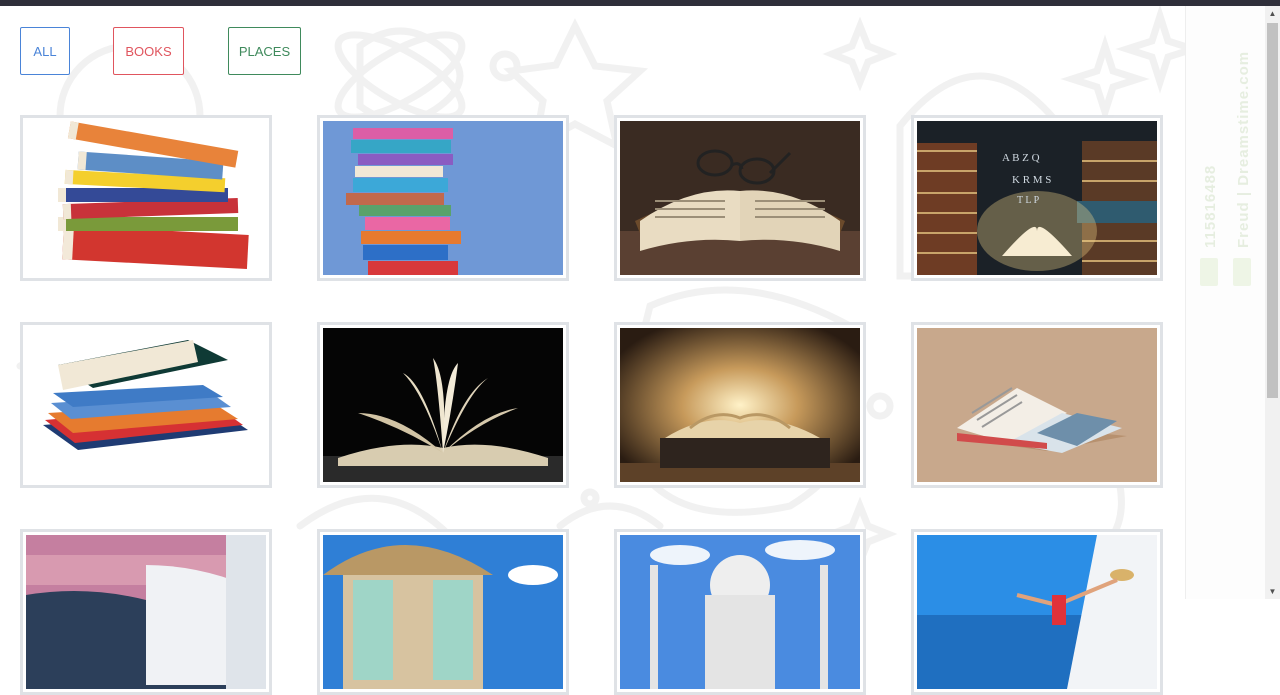  I want to click on gallery-image-taj-mahal, so click(740, 612).